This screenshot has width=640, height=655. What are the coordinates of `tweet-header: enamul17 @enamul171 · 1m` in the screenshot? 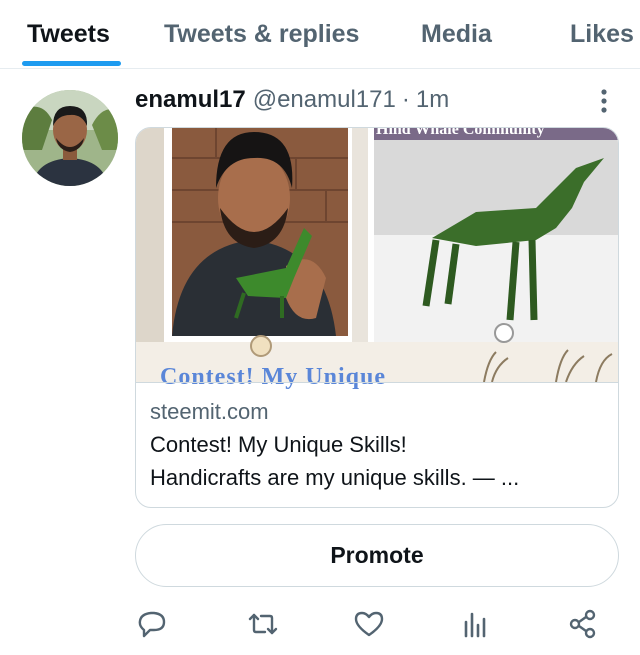 It's located at (292, 100).